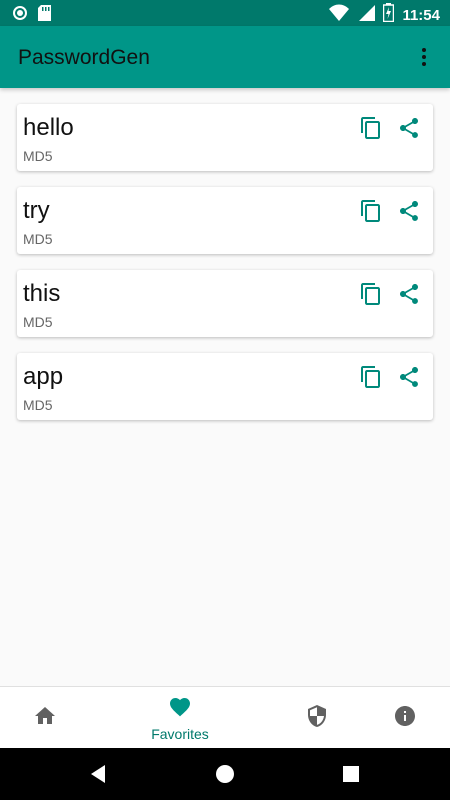 The width and height of the screenshot is (450, 800). Describe the element at coordinates (44, 15) in the screenshot. I see `sd-card-icon` at that location.